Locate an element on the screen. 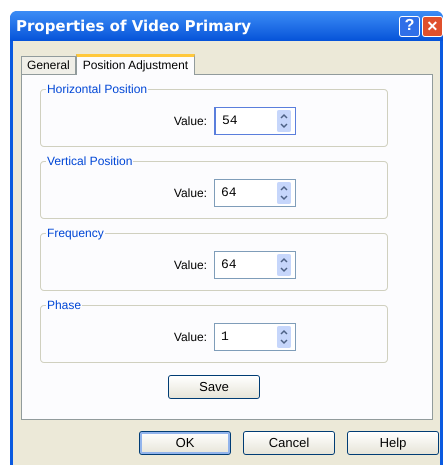  help-button: ? is located at coordinates (409, 26).